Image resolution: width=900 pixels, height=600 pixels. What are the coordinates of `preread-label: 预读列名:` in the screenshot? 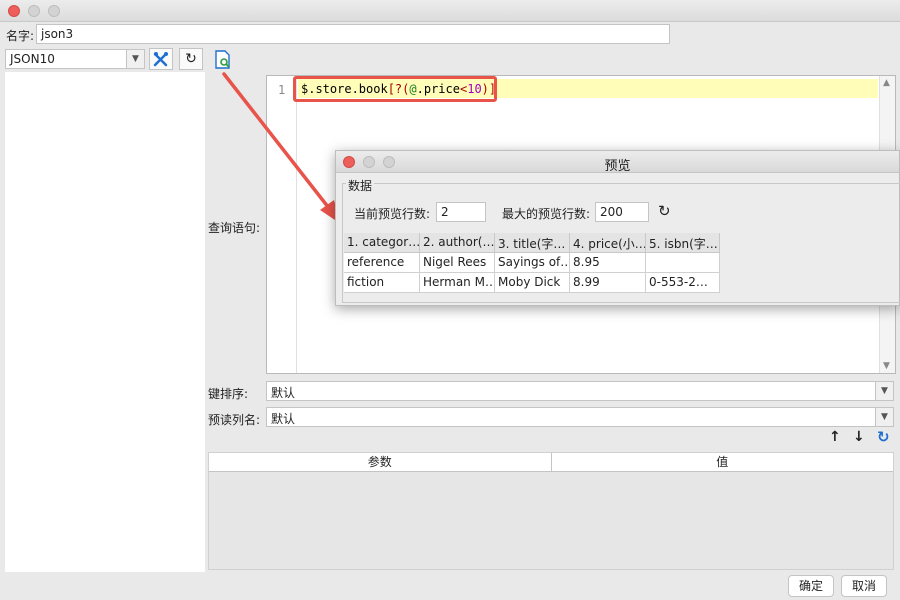 It's located at (234, 420).